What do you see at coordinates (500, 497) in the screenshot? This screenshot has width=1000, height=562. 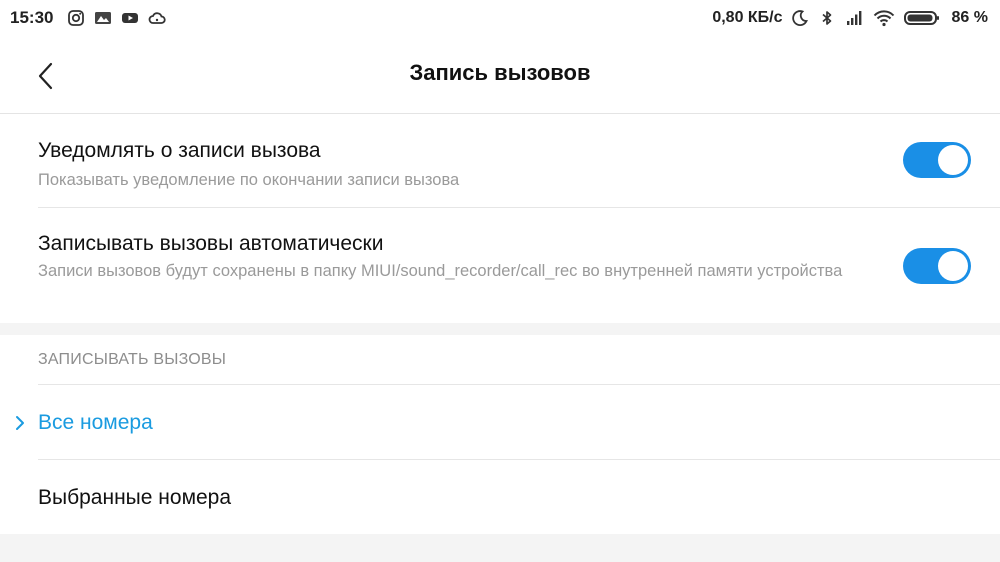 I see `option-selected-numbers: Выбранные номера` at bounding box center [500, 497].